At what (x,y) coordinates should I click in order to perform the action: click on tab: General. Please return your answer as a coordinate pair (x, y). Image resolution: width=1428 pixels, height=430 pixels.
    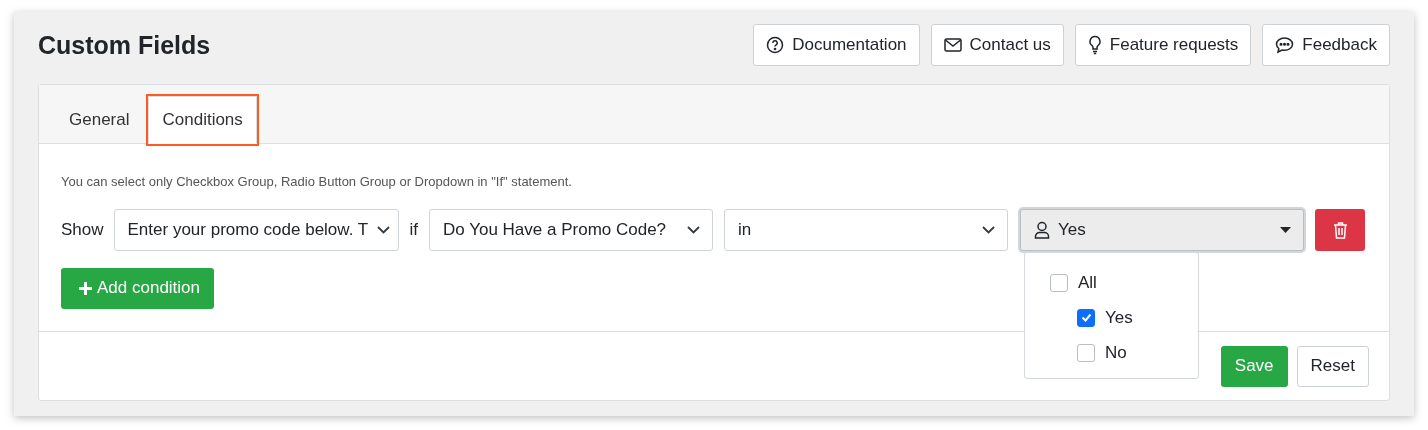
    Looking at the image, I should click on (99, 119).